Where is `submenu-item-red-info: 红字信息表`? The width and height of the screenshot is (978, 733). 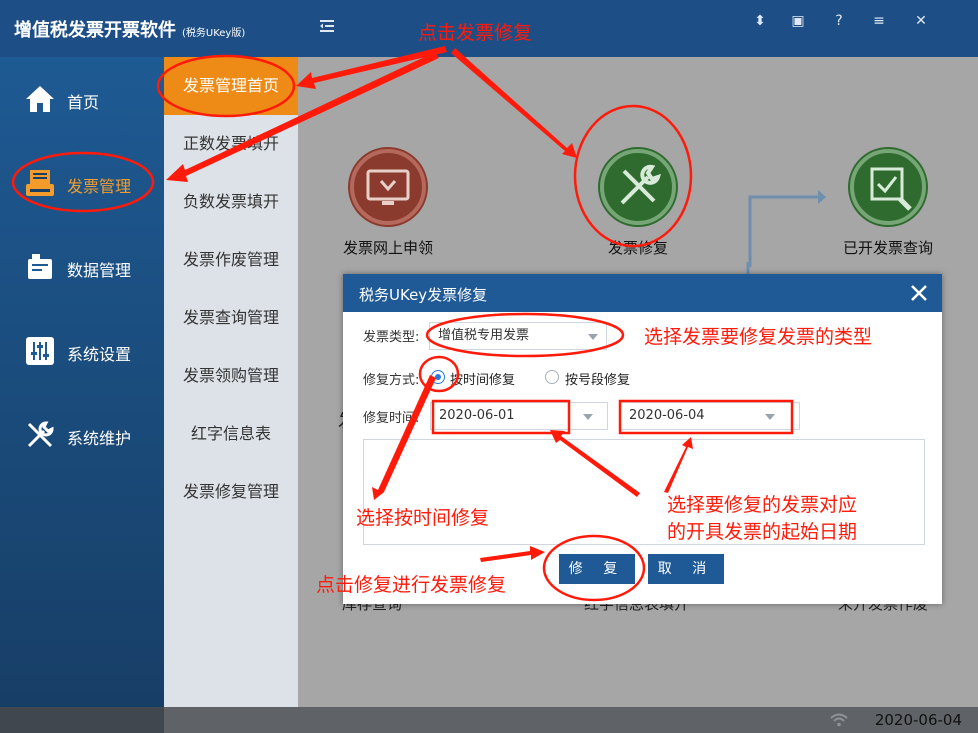 submenu-item-red-info: 红字信息表 is located at coordinates (231, 434).